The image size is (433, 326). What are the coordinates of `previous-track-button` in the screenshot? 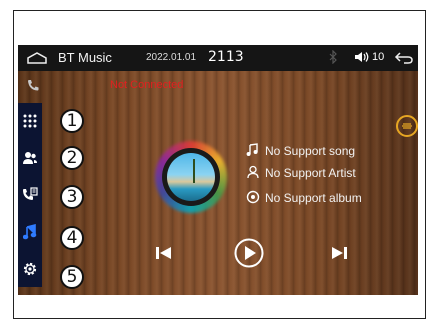 It's located at (164, 255).